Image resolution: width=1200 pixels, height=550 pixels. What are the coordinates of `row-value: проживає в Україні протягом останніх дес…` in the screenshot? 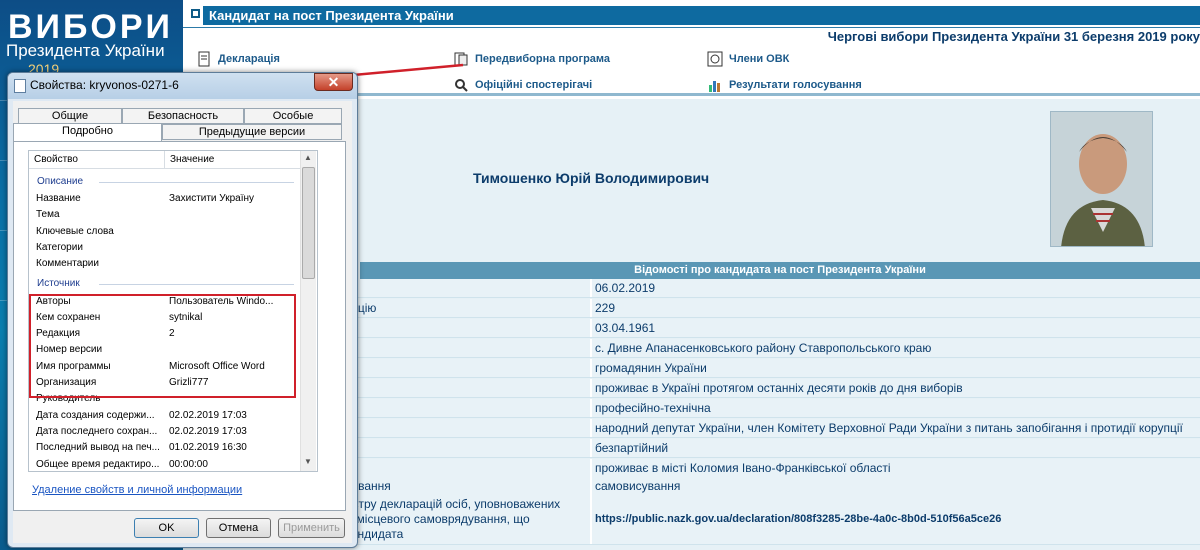 It's located at (779, 388).